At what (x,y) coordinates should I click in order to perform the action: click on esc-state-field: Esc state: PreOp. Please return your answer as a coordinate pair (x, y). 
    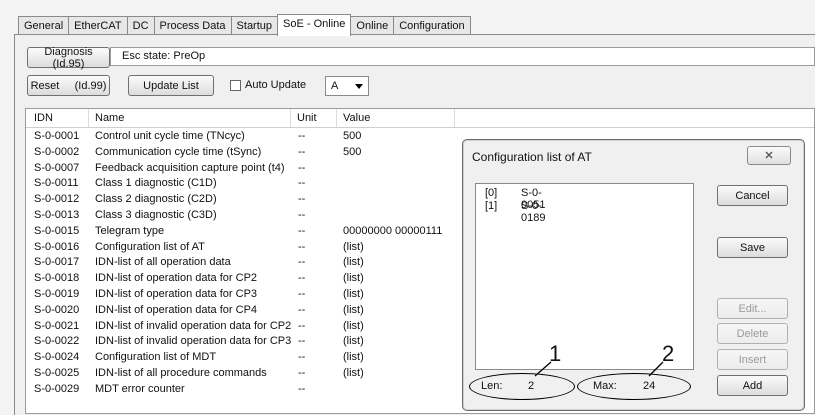
    Looking at the image, I should click on (462, 56).